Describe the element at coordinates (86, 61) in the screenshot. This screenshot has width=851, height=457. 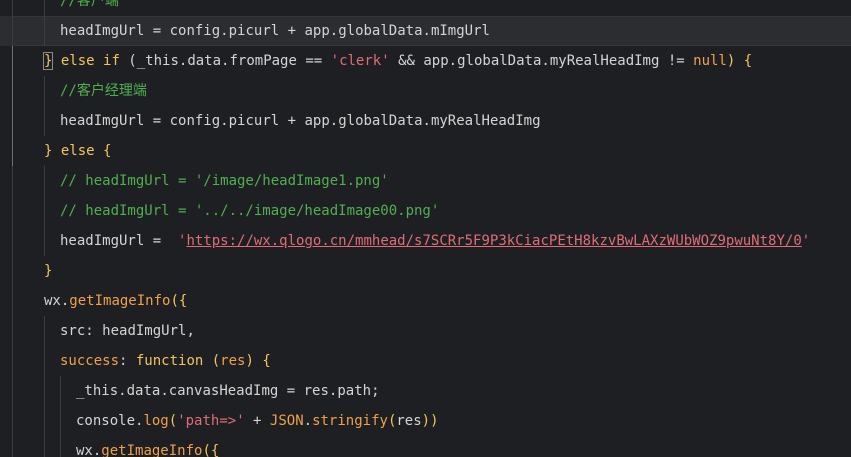
I see `code-token: else if` at that location.